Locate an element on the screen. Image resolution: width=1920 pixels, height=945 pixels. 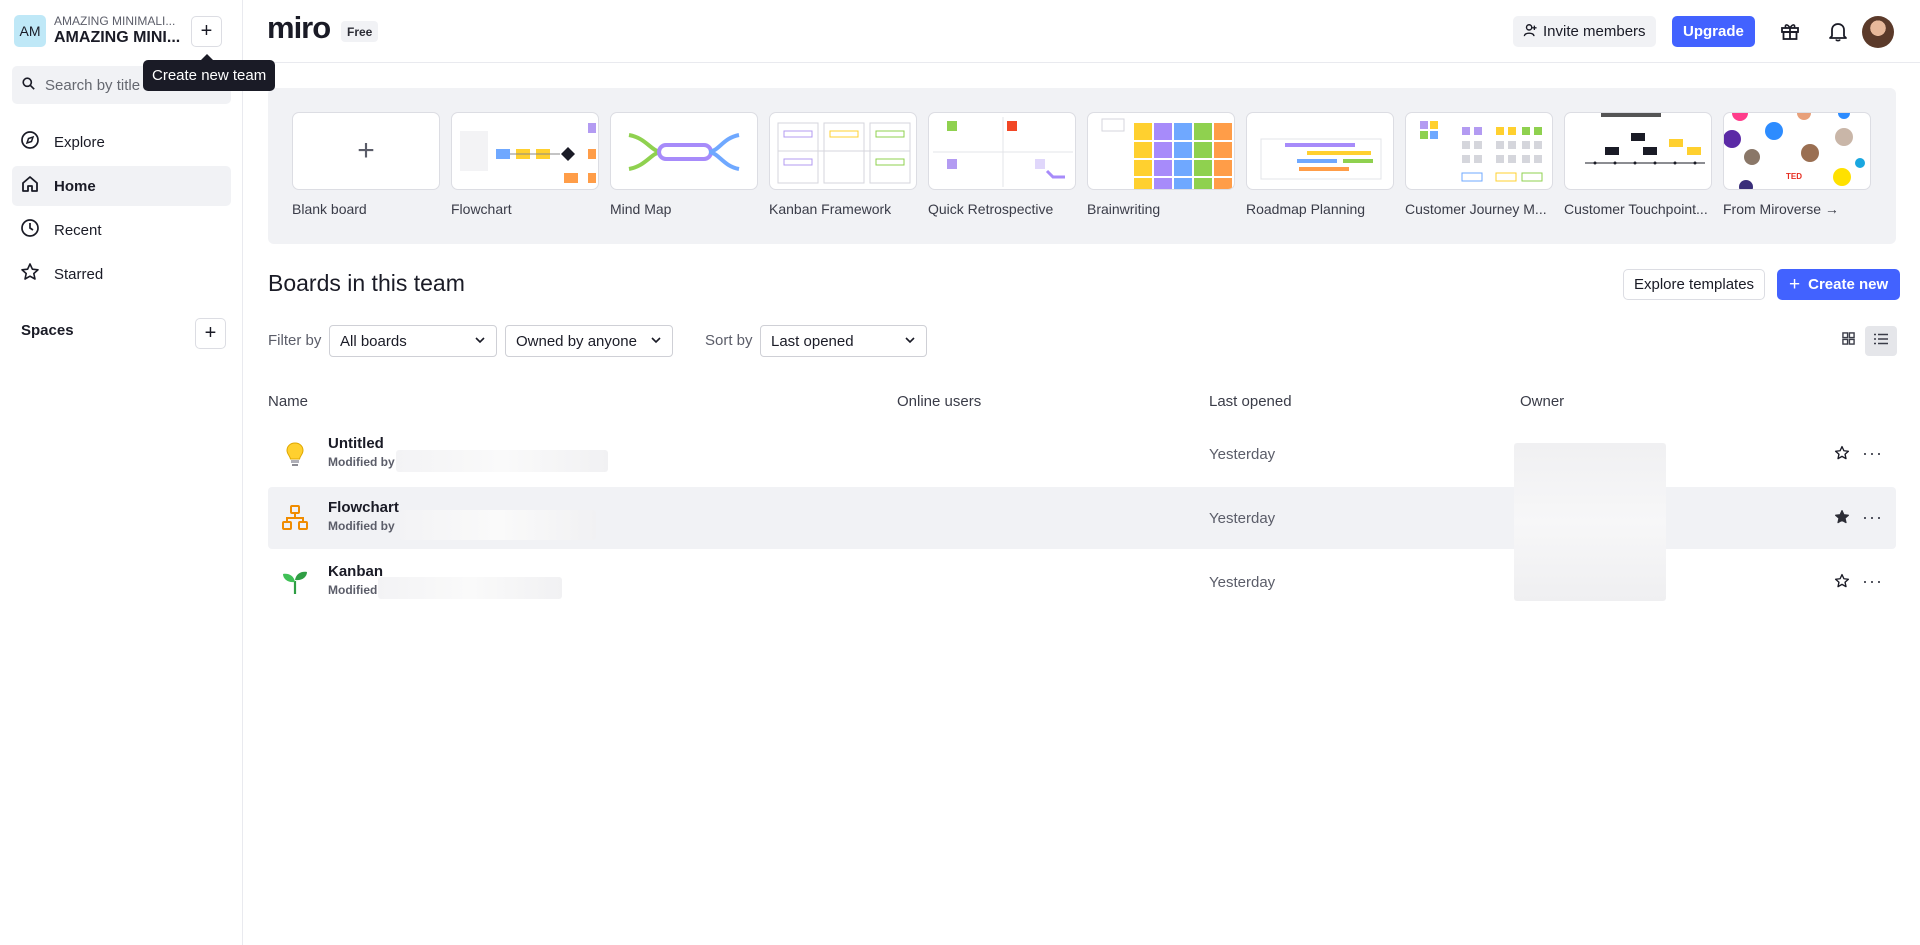
column-header-name: Name is located at coordinates (288, 401).